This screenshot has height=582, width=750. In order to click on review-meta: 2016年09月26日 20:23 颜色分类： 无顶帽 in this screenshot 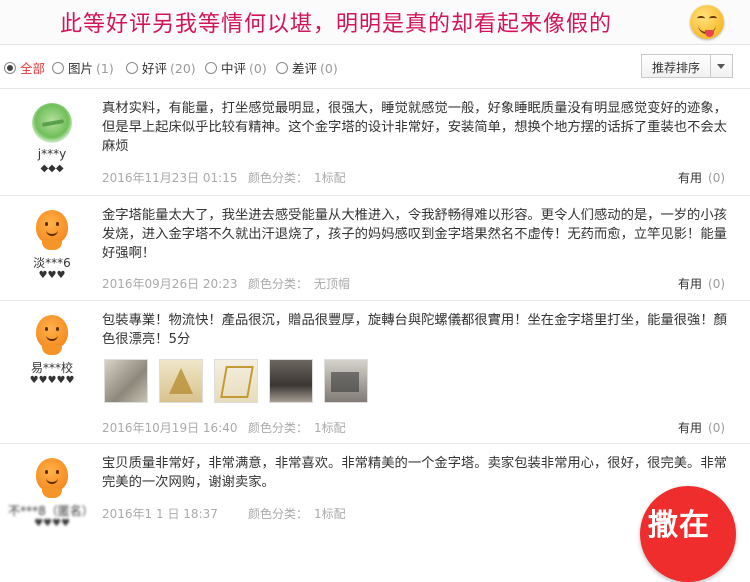, I will do `click(226, 283)`.